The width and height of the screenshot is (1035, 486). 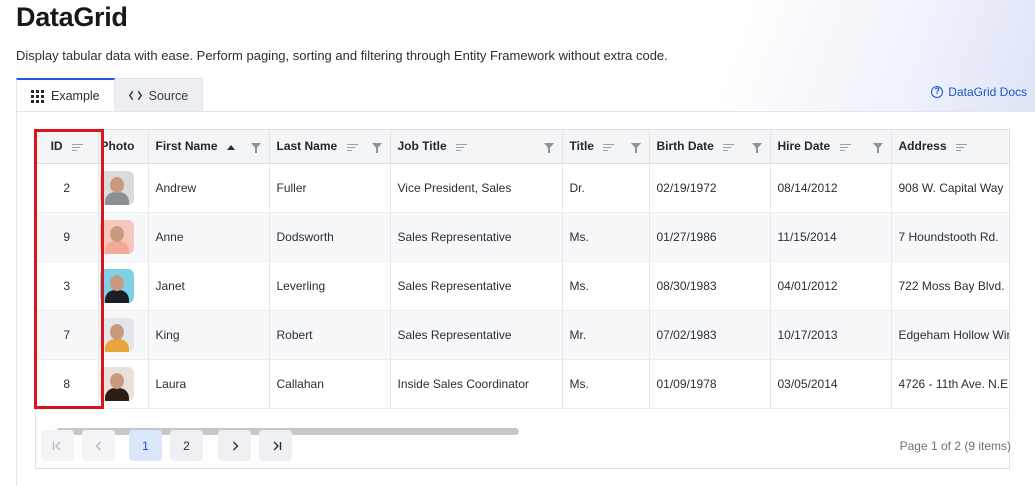 What do you see at coordinates (476, 147) in the screenshot?
I see `column-header-job-title: Job Title` at bounding box center [476, 147].